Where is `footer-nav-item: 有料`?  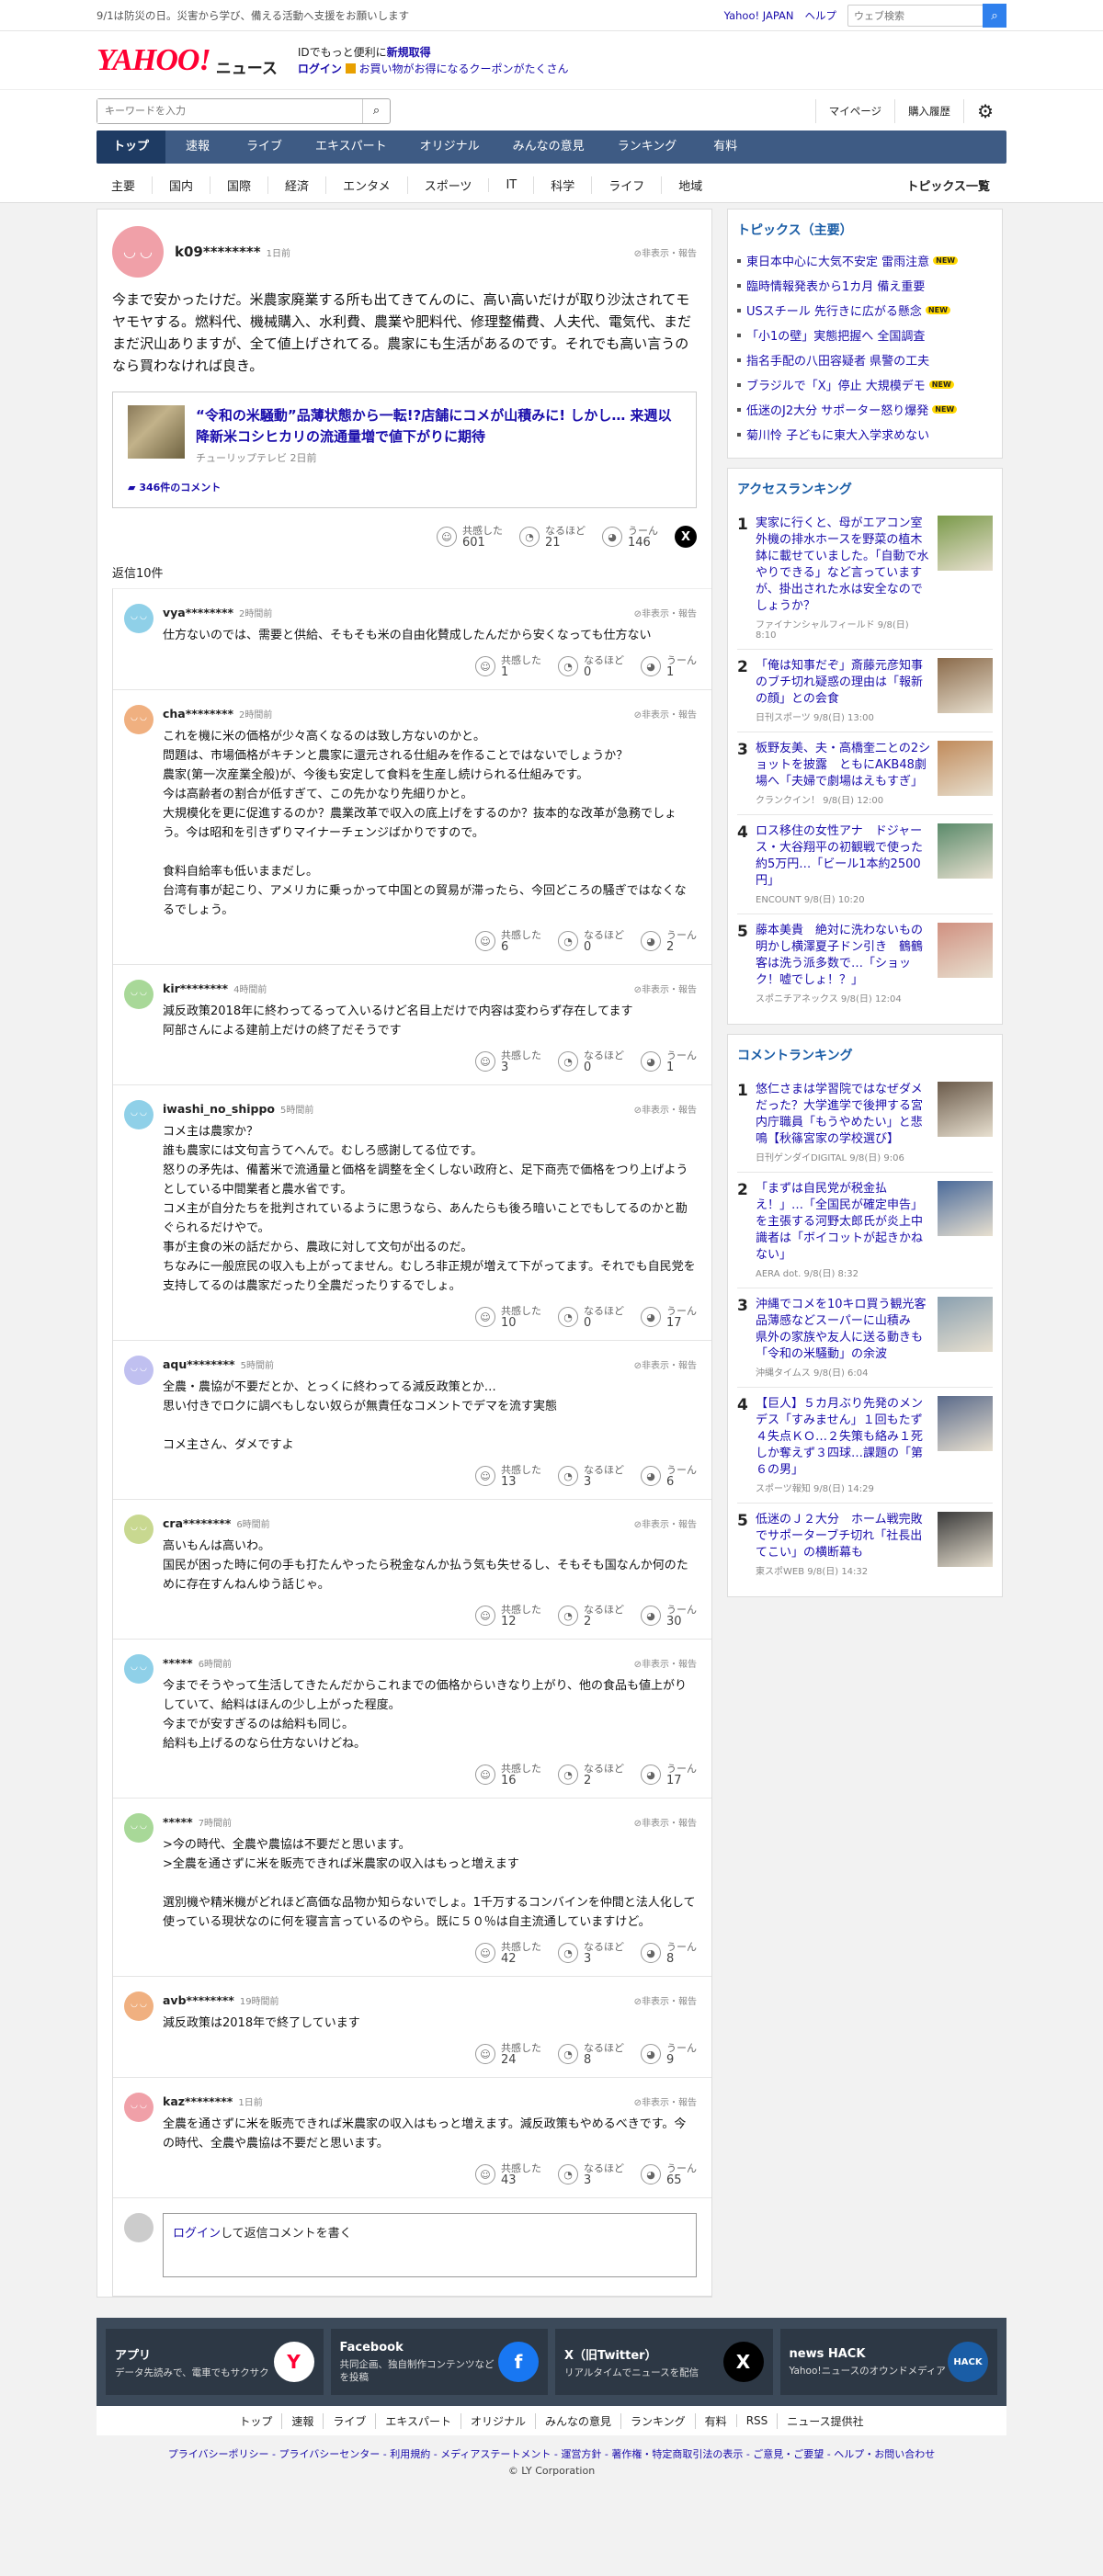
footer-nav-item: 有料 is located at coordinates (715, 2420).